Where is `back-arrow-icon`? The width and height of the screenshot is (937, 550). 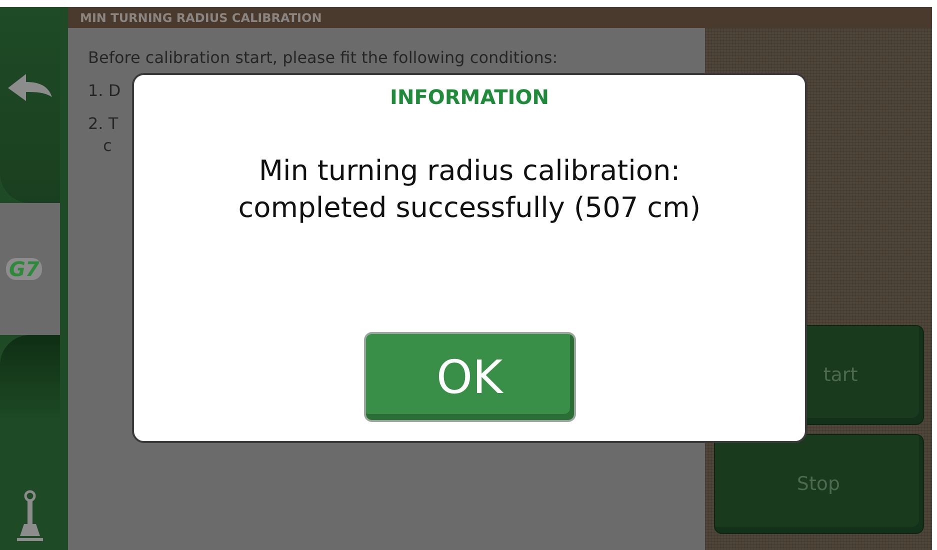 back-arrow-icon is located at coordinates (30, 88).